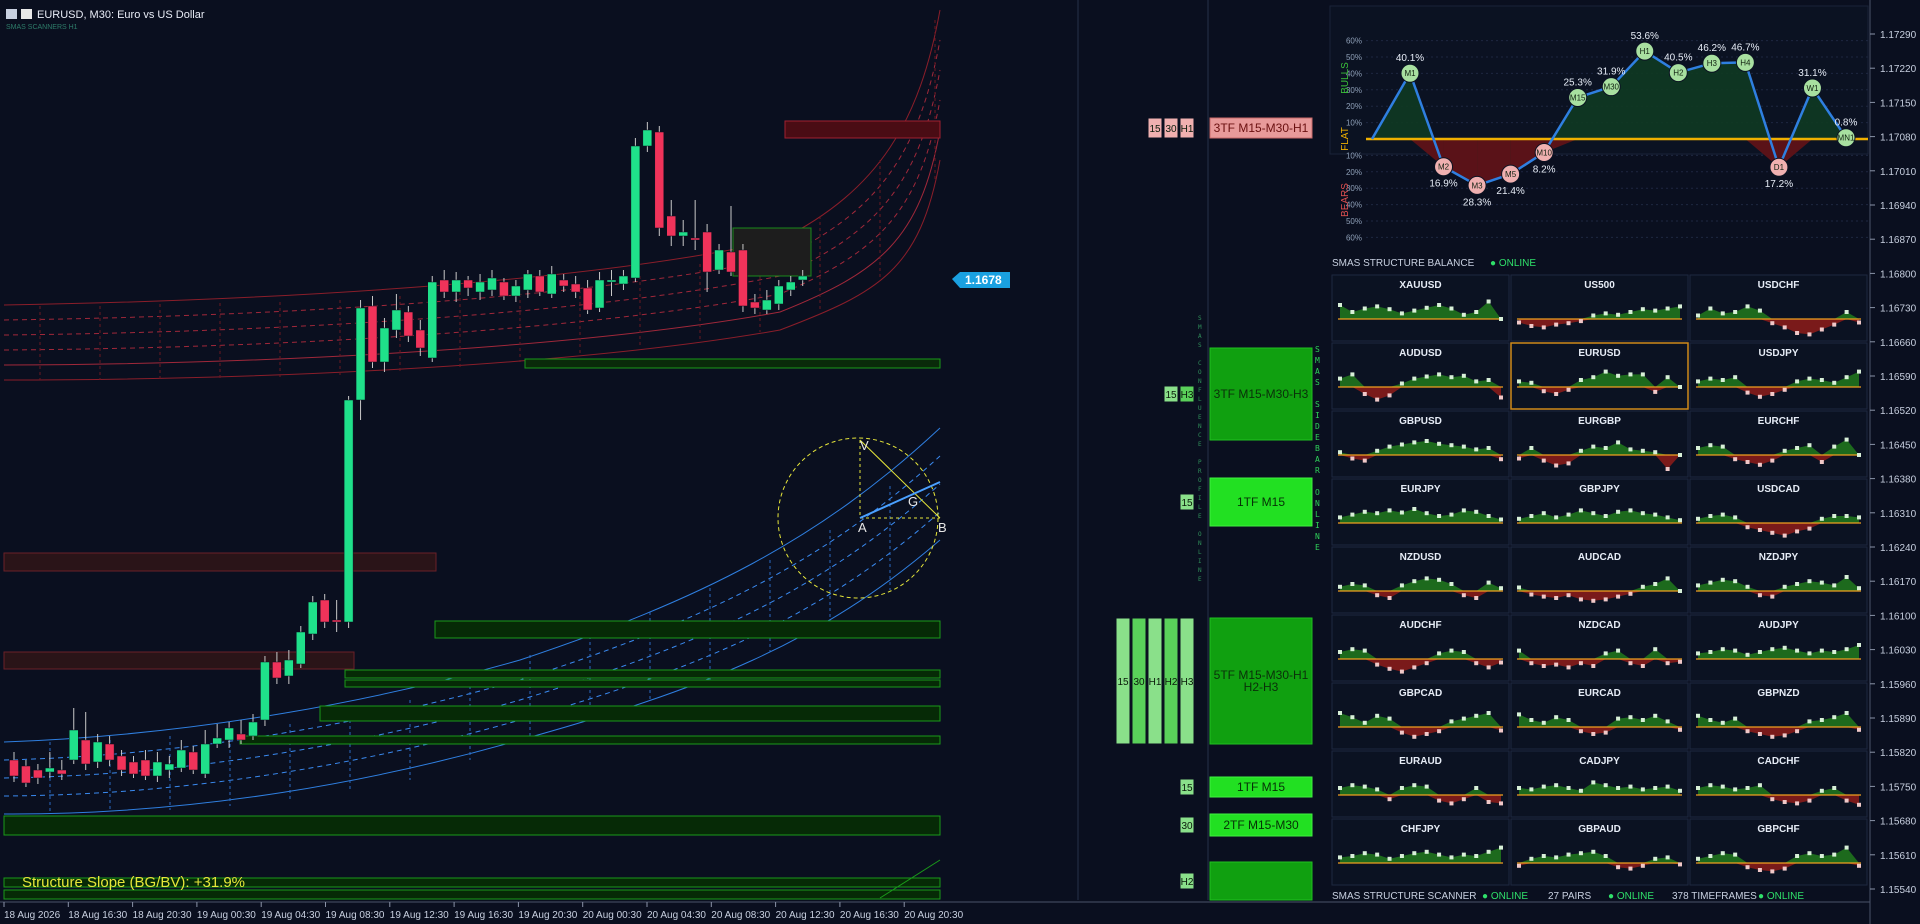 This screenshot has height=924, width=1920. Describe the element at coordinates (1510, 191) in the screenshot. I see `tf-value-label: 21.4%` at that location.